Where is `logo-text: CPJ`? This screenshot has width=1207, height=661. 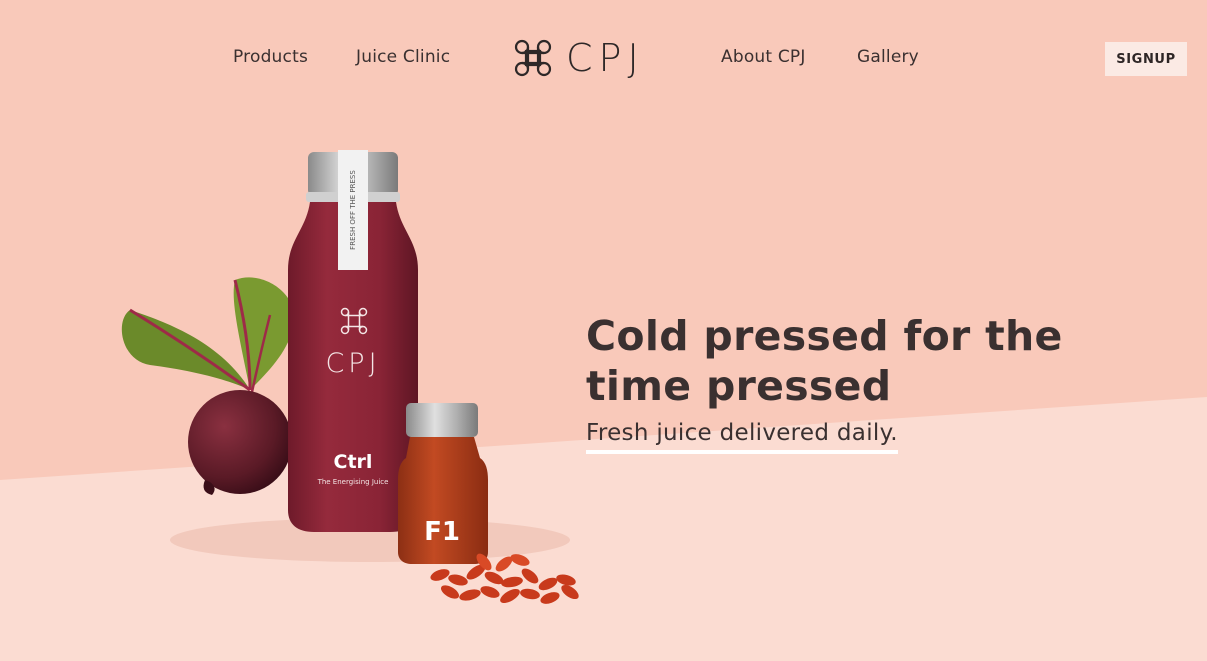
logo-text: CPJ is located at coordinates (605, 58).